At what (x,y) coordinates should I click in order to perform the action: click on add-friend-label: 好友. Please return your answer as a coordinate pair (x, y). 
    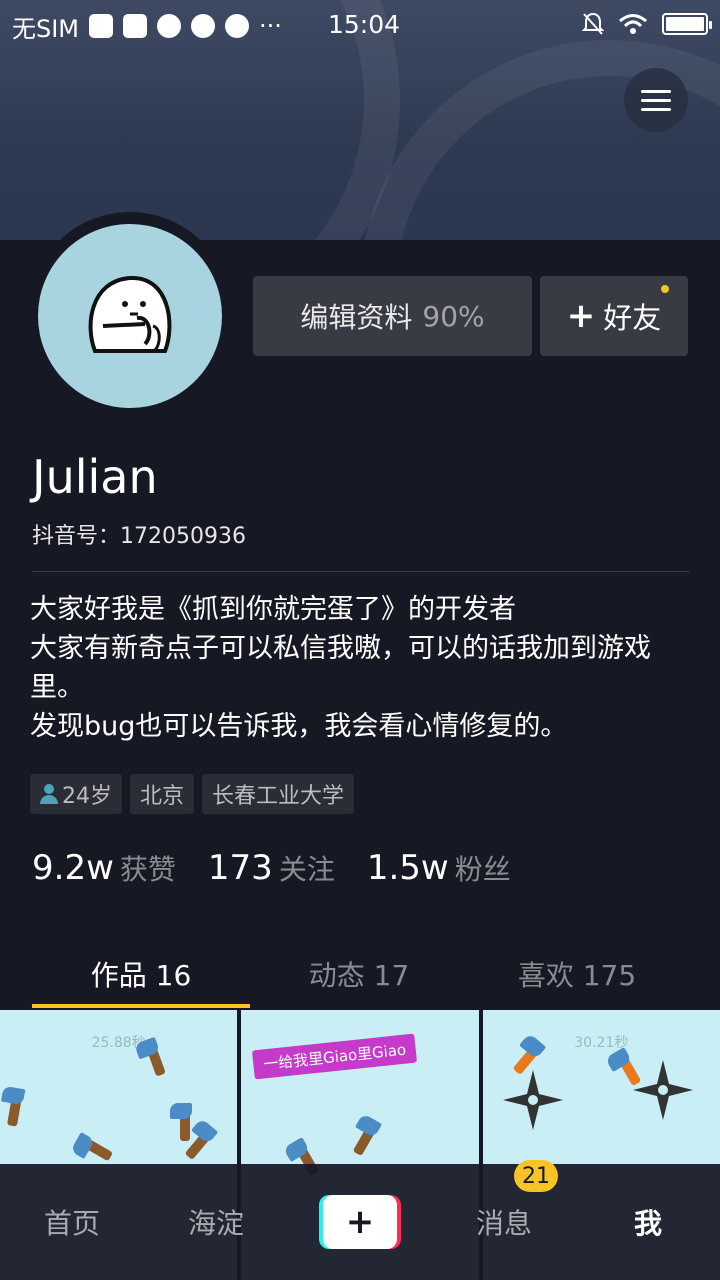
    Looking at the image, I should click on (632, 318).